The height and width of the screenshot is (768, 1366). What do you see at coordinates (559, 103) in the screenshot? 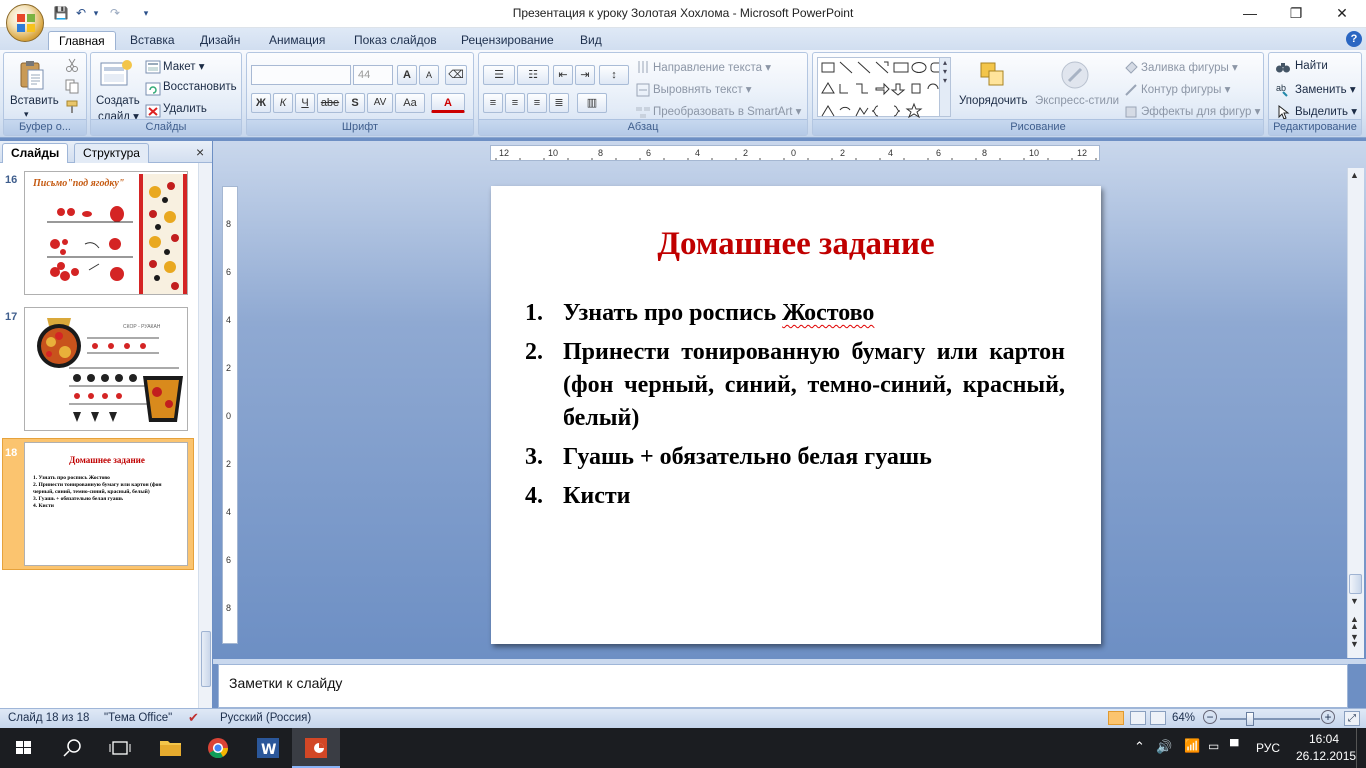
I see `justify-icon: ≣` at bounding box center [559, 103].